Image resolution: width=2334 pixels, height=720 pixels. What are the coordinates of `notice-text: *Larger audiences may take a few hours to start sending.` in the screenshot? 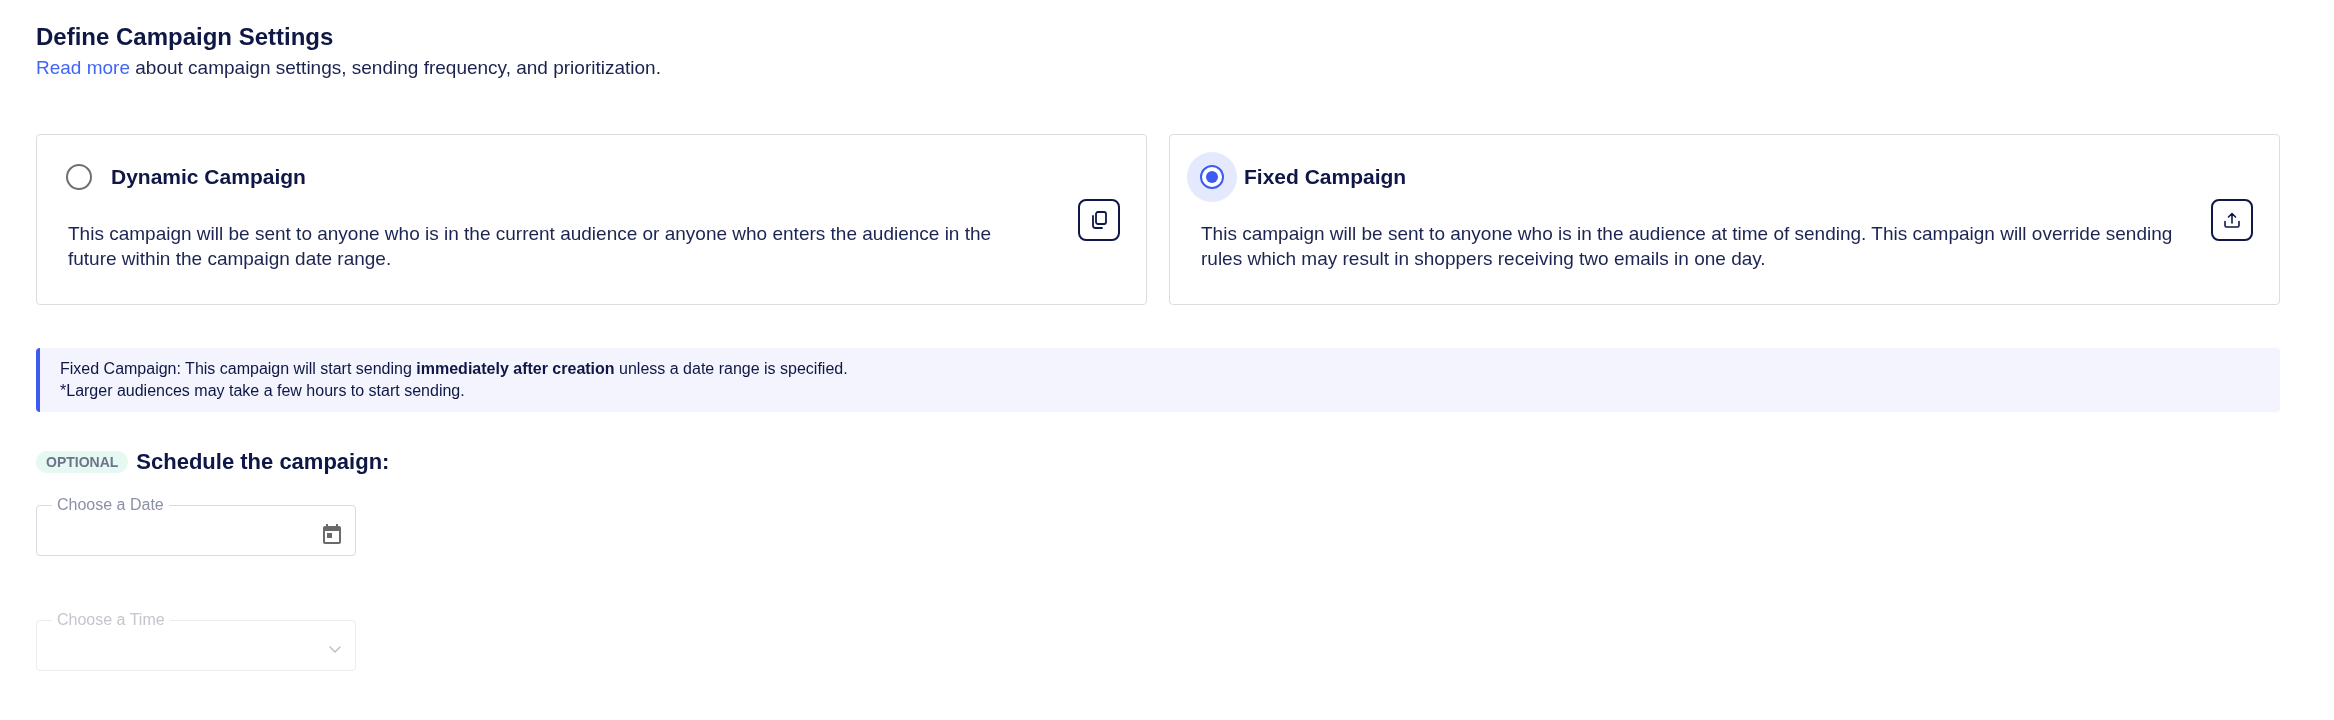 It's located at (263, 391).